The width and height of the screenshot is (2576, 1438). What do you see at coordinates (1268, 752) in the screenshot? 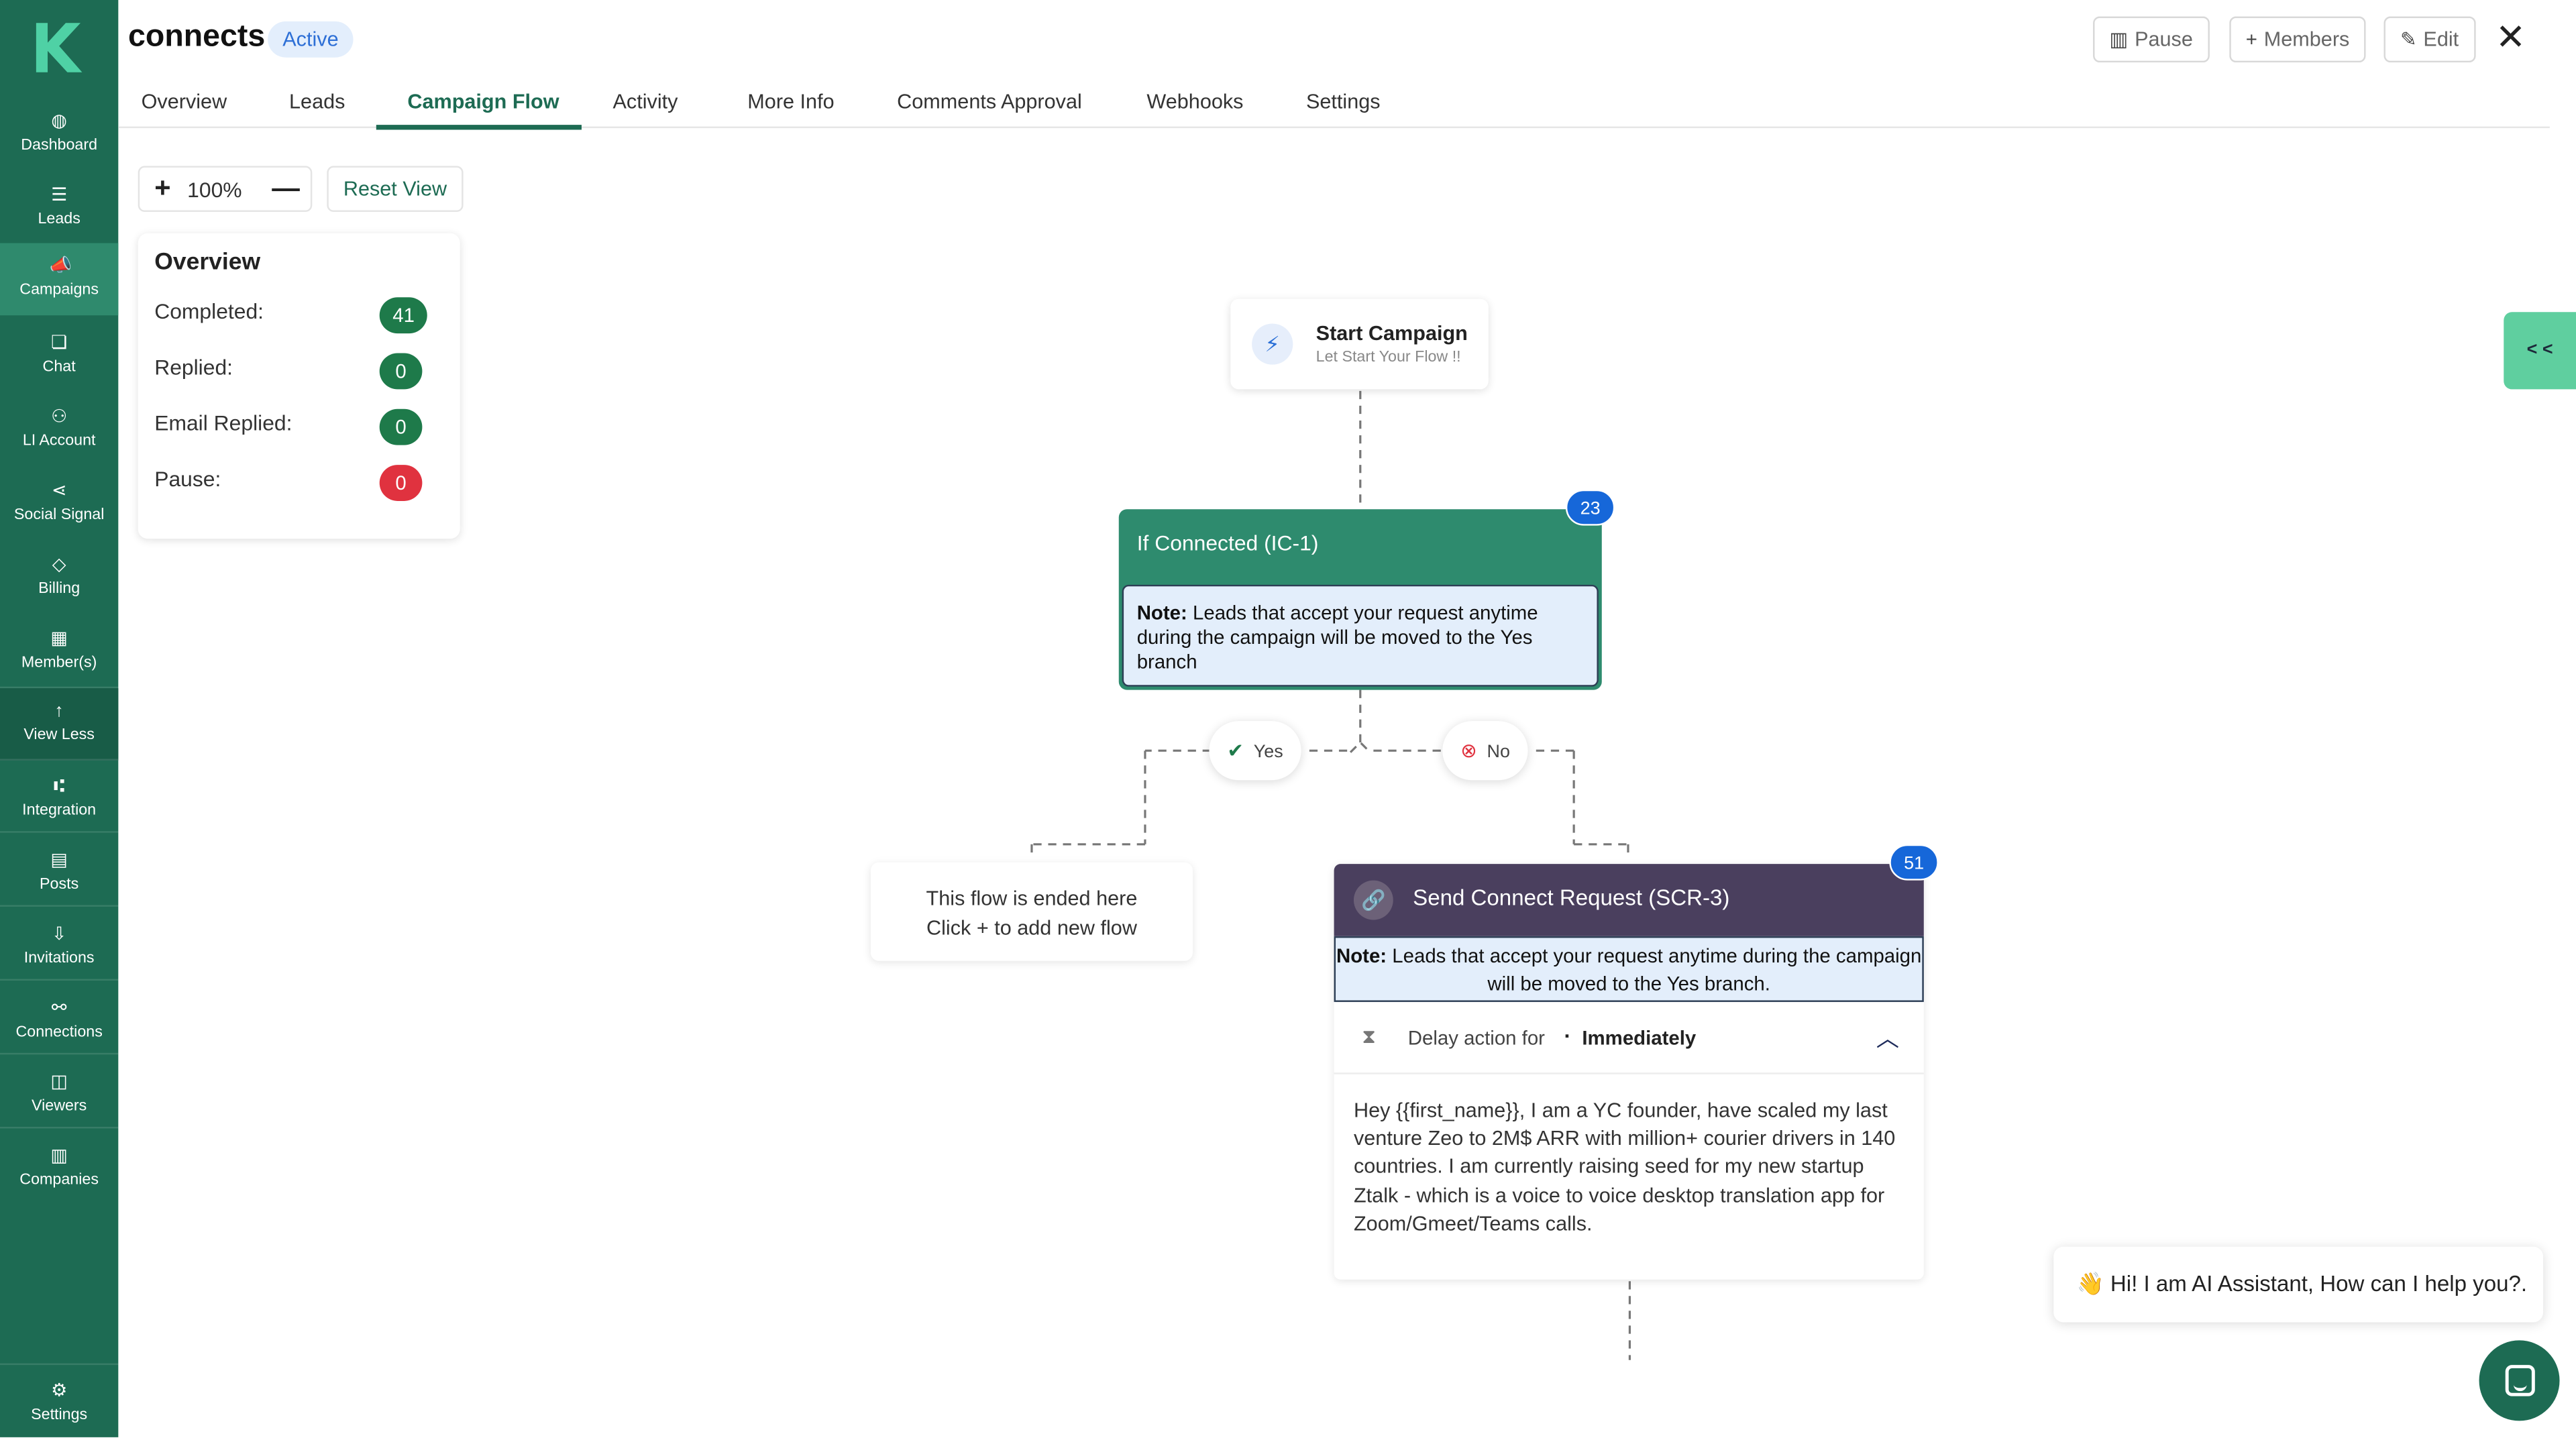
I see `yes-label: Yes` at bounding box center [1268, 752].